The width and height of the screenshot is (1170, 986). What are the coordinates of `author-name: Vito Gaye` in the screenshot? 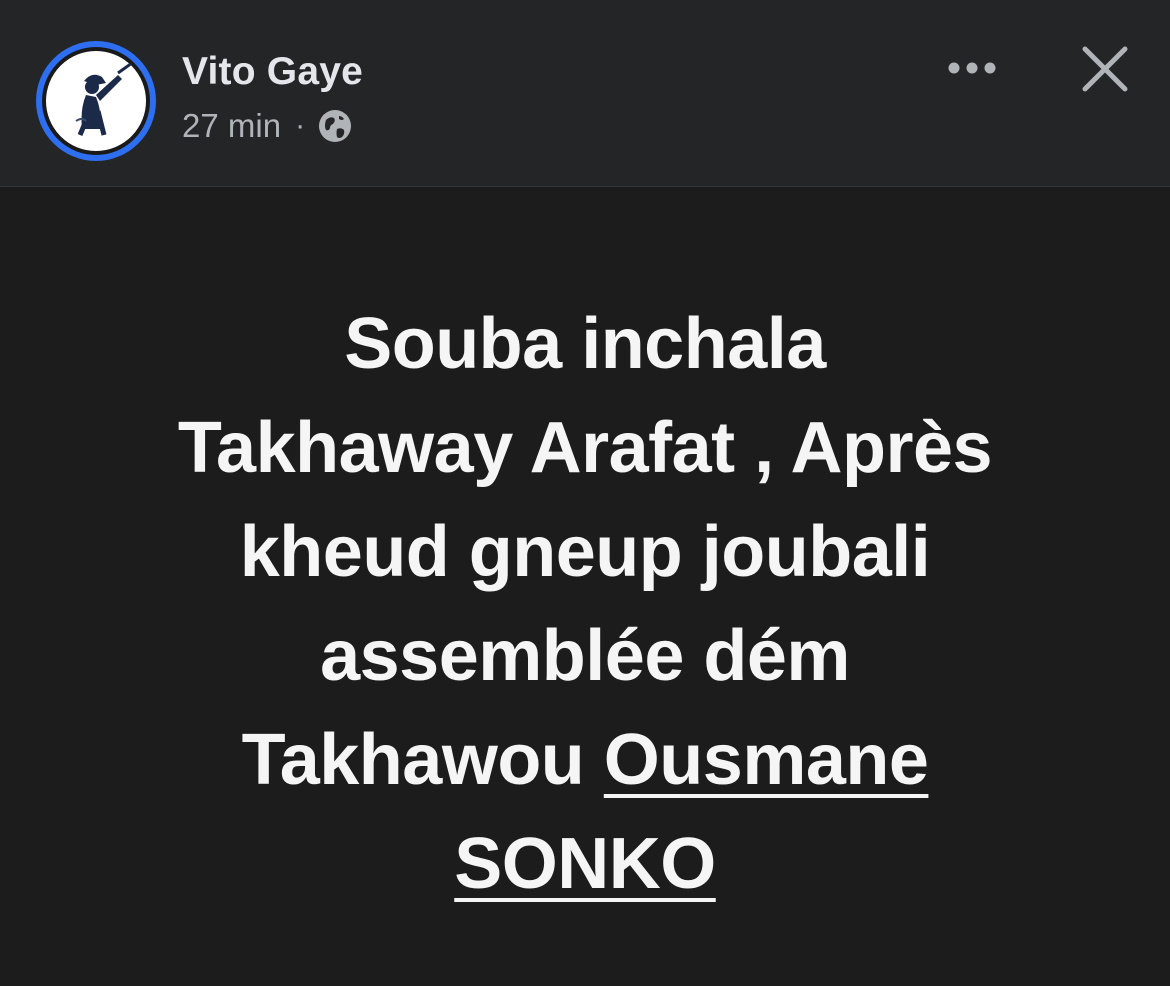 It's located at (272, 72).